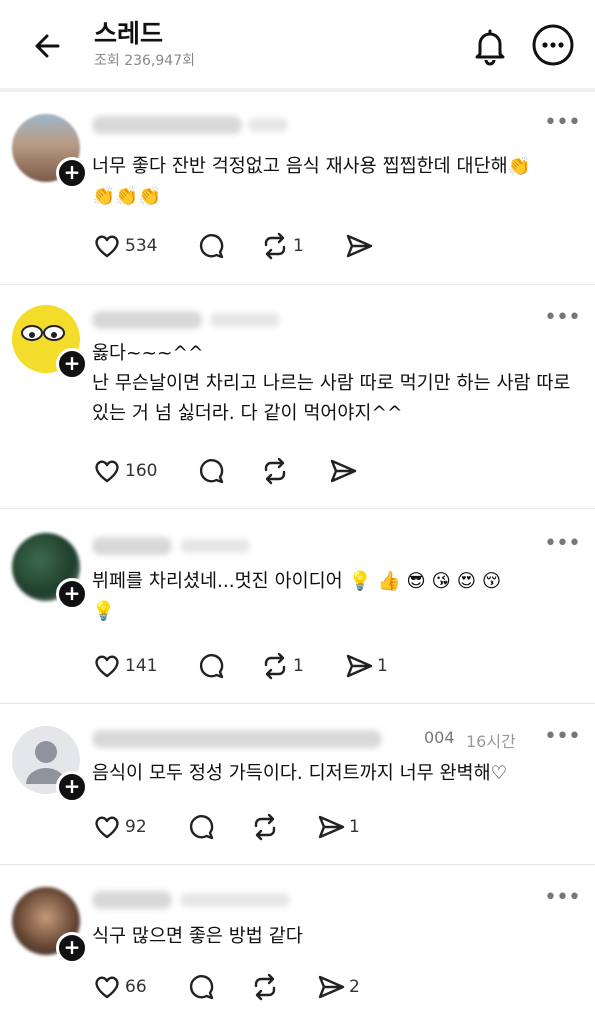 The height and width of the screenshot is (1024, 595). Describe the element at coordinates (124, 666) in the screenshot. I see `like-button: 141` at that location.